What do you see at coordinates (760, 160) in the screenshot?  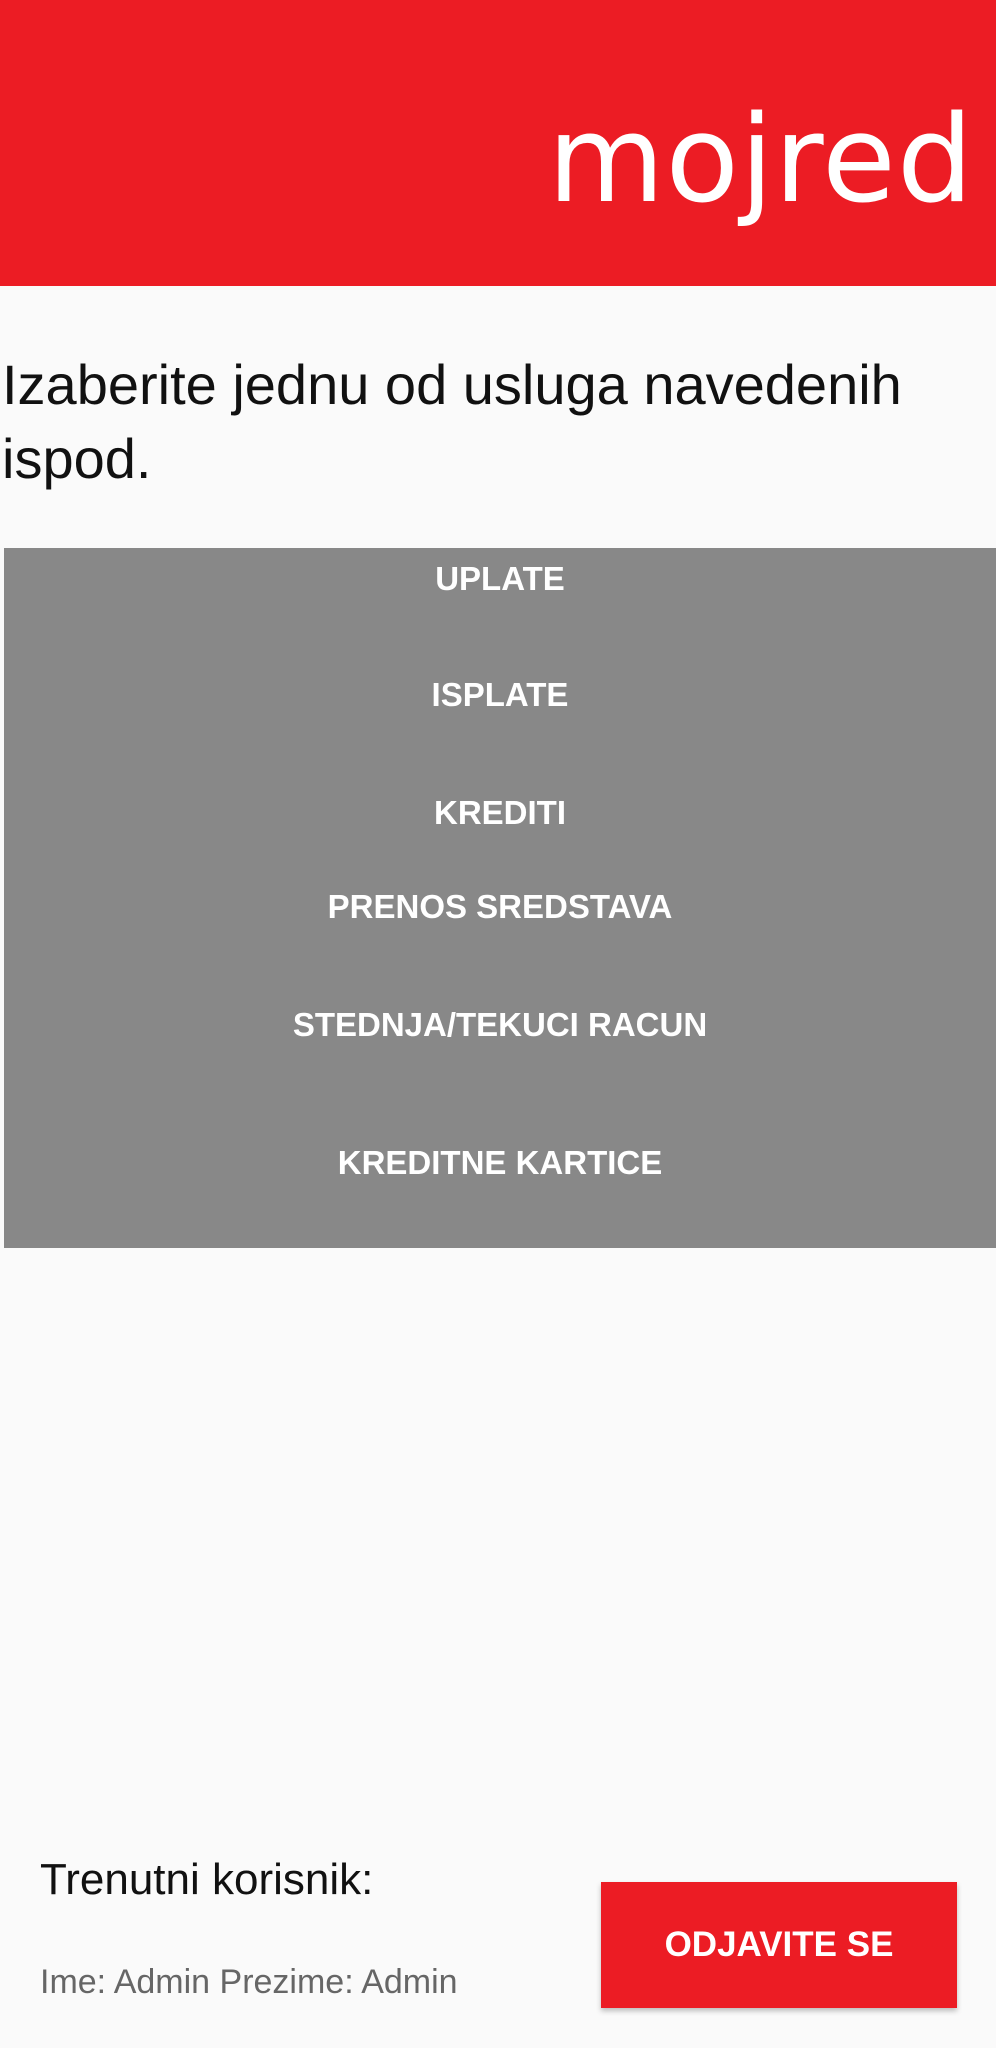 I see `brand-logo: mojred` at bounding box center [760, 160].